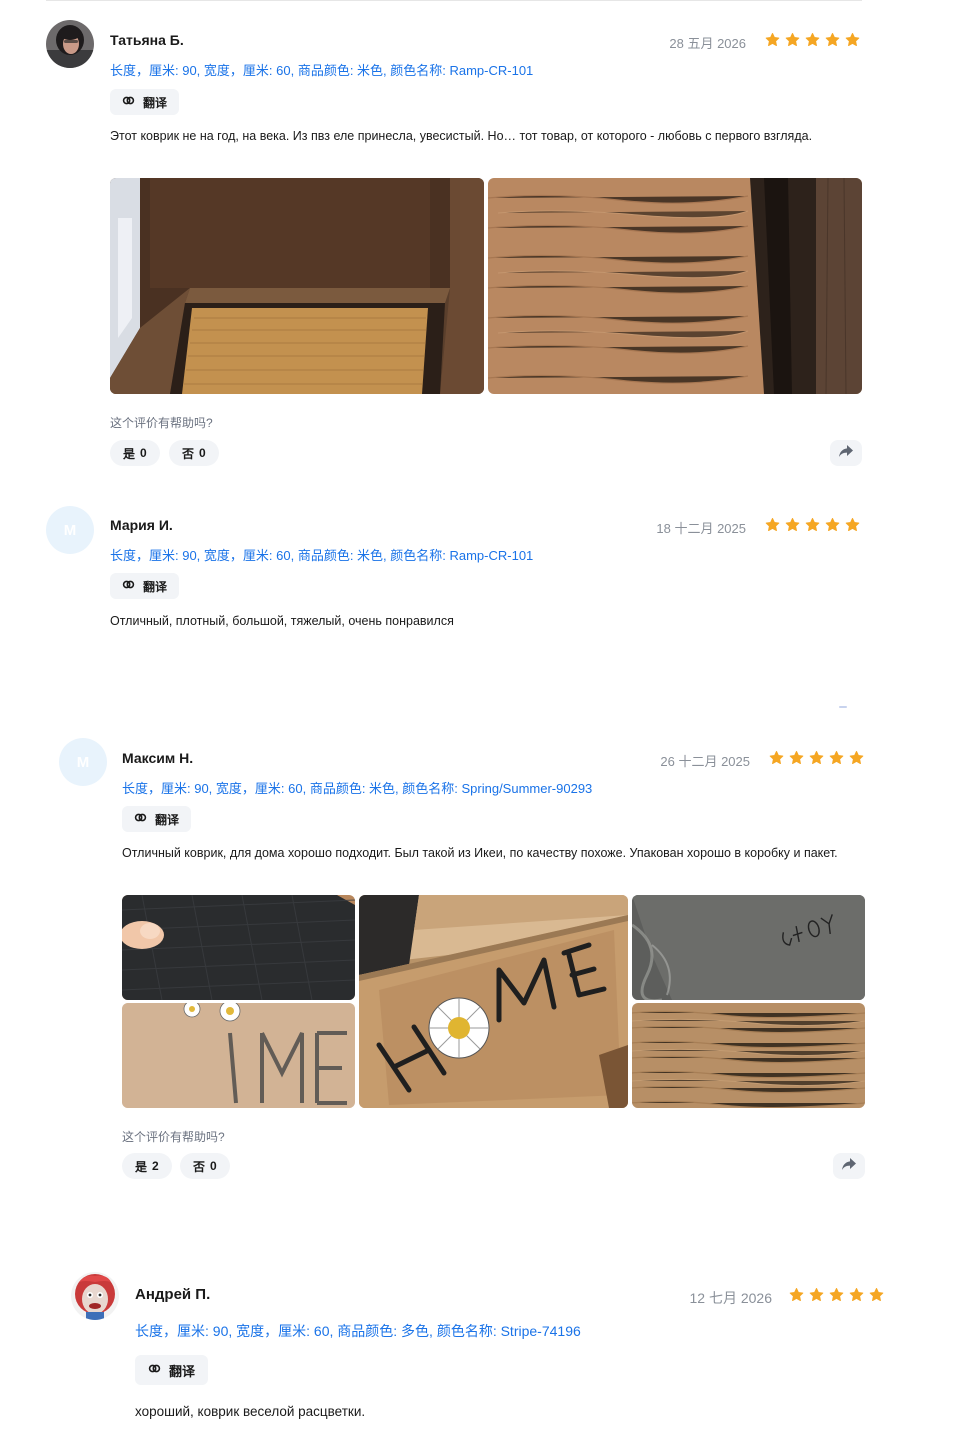 The height and width of the screenshot is (1440, 960). Describe the element at coordinates (705, 761) in the screenshot. I see `review-date: 26 十二月 2025` at that location.